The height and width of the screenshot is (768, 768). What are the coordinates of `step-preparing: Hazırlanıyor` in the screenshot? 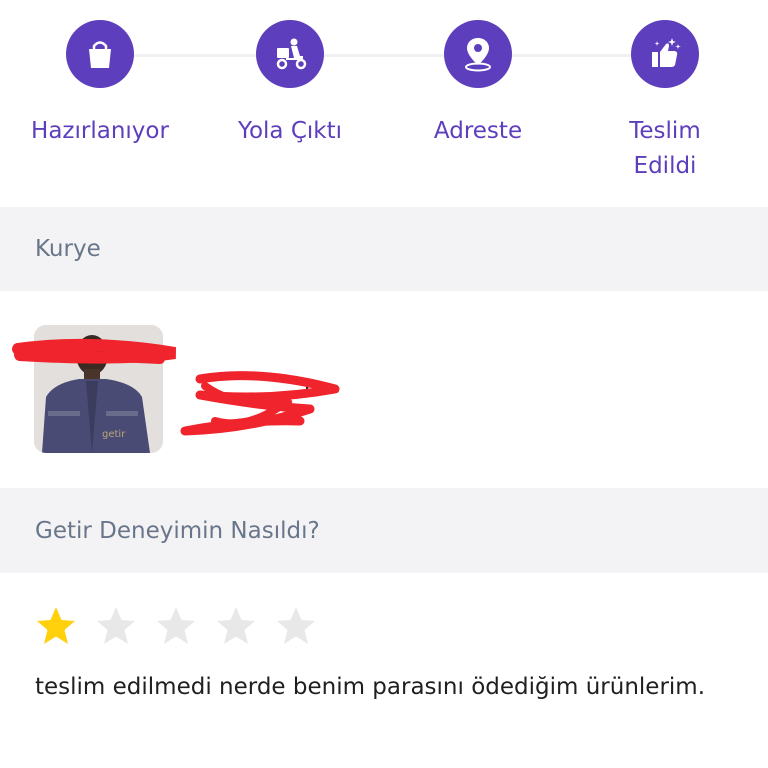 It's located at (100, 84).